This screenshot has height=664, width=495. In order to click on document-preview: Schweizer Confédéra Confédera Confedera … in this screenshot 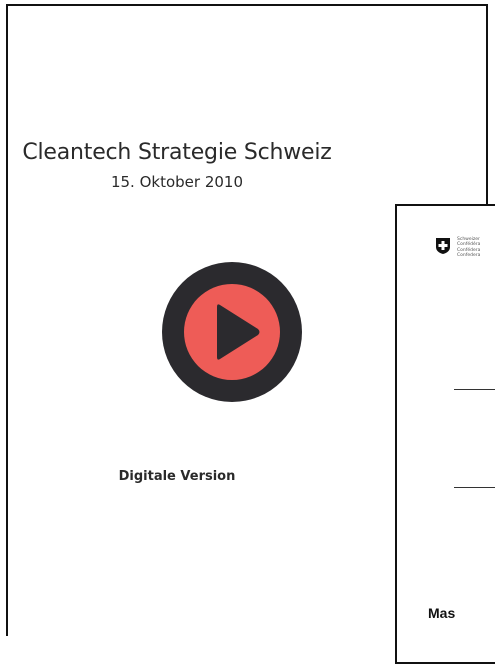, I will do `click(445, 434)`.